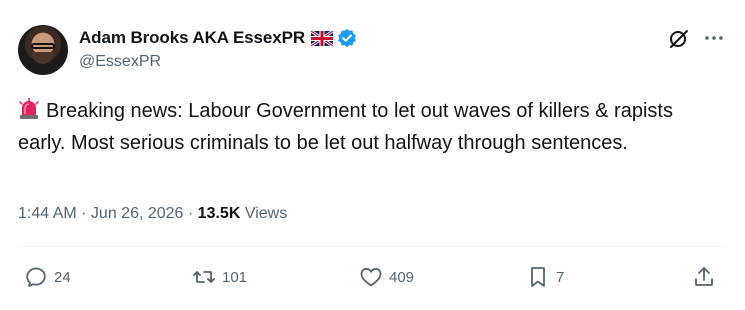 The height and width of the screenshot is (310, 745). Describe the element at coordinates (679, 38) in the screenshot. I see `grok-icon` at that location.